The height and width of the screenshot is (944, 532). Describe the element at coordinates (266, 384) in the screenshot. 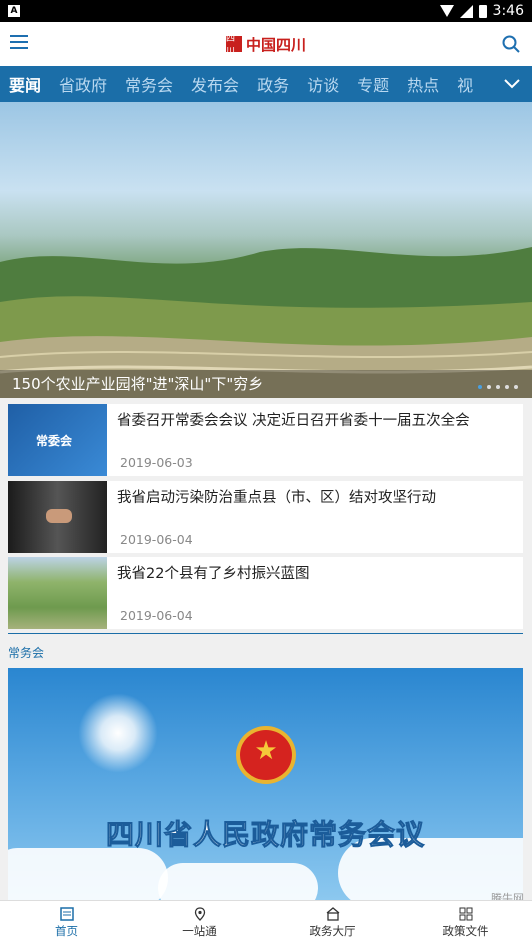

I see `hero-caption: 150个农业产业园将"进"深山"下"穷乡` at that location.